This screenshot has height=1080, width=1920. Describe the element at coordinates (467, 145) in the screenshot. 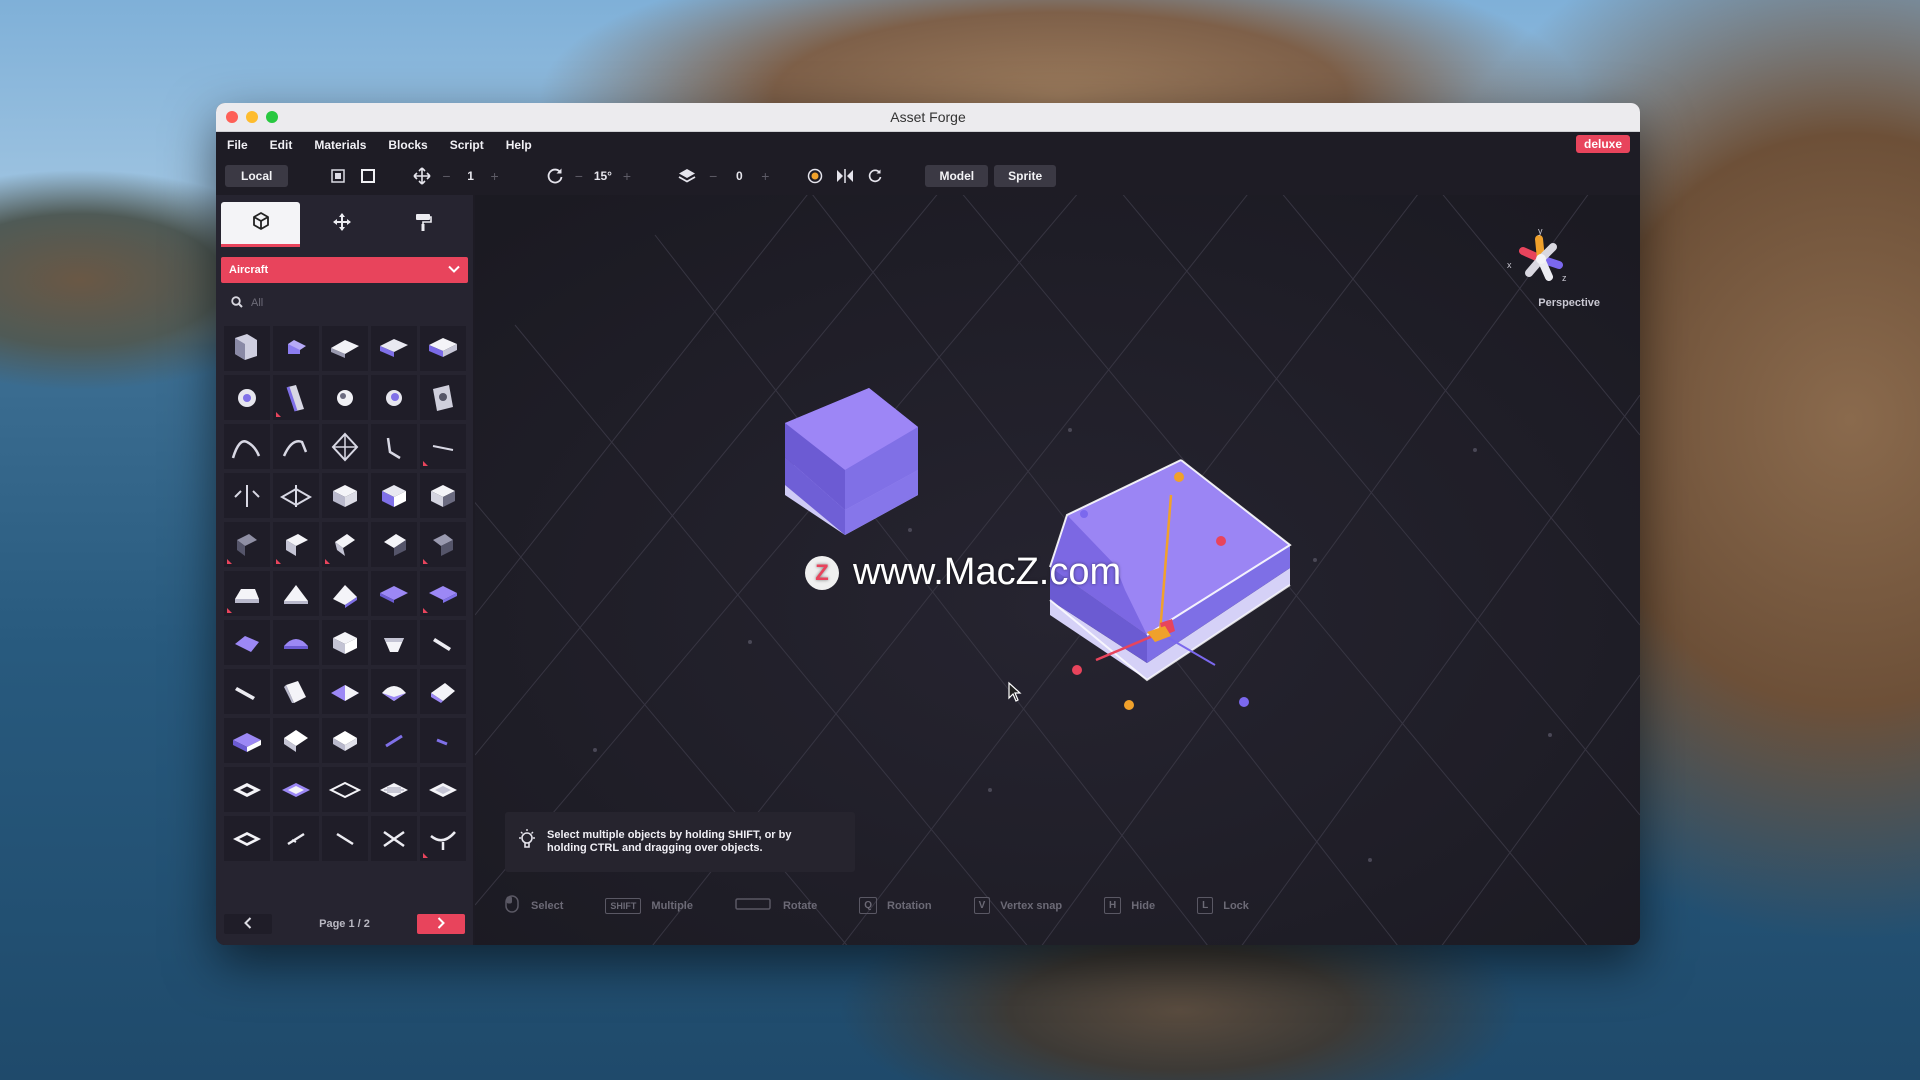

I see `menu-script: Script` at that location.